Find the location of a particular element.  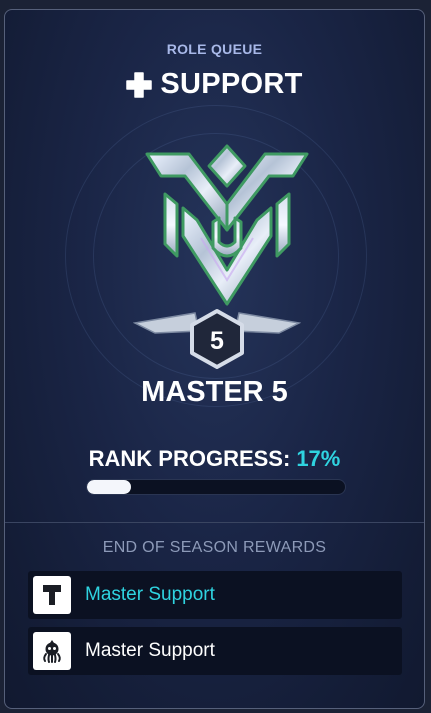

role-name: SUPPORT is located at coordinates (231, 84).